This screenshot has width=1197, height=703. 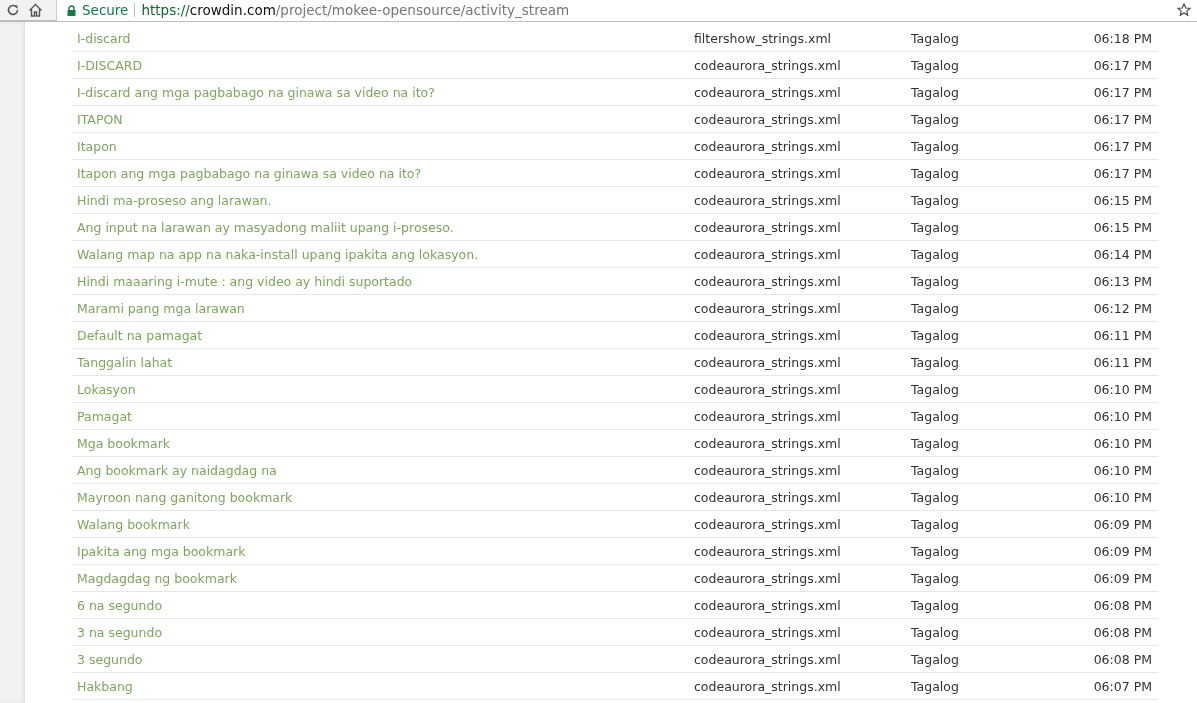 I want to click on activity-time: 06:14 PM, so click(x=1122, y=254).